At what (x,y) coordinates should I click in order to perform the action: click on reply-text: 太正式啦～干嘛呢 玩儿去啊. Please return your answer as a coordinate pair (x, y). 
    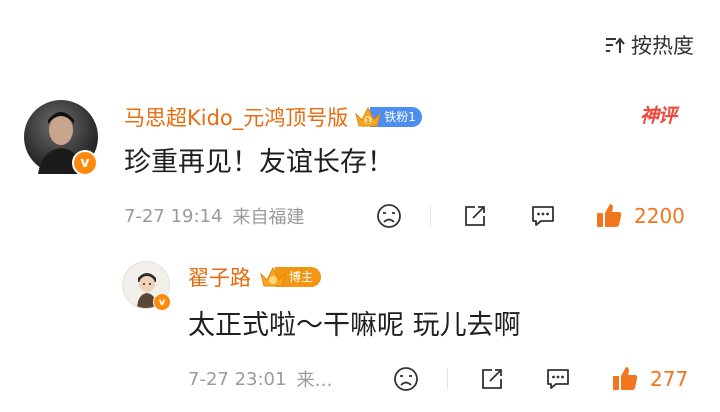
    Looking at the image, I should click on (354, 325).